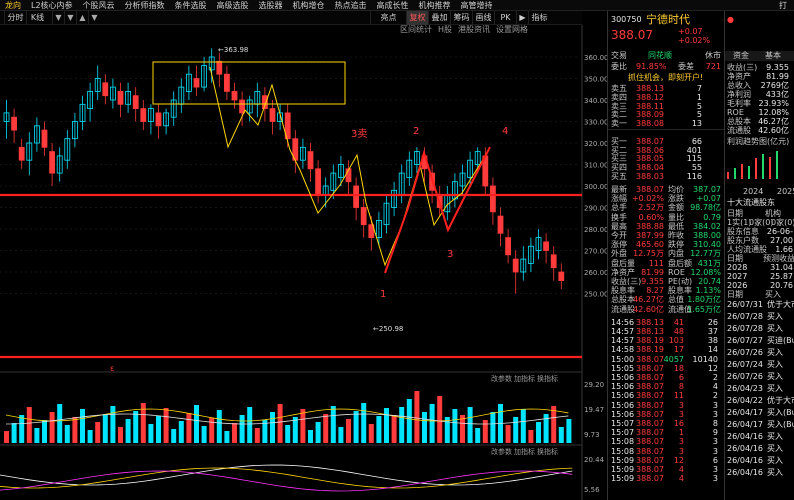  Describe the element at coordinates (547, 451) in the screenshot. I see `indicator-pane-button: 换指标` at that location.